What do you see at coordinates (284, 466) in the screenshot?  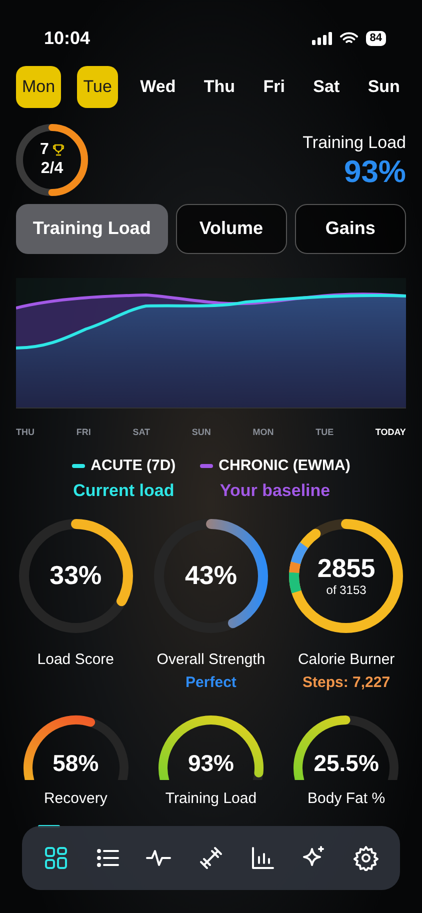 I see `legend-label: CHRONIC (EWMA)` at bounding box center [284, 466].